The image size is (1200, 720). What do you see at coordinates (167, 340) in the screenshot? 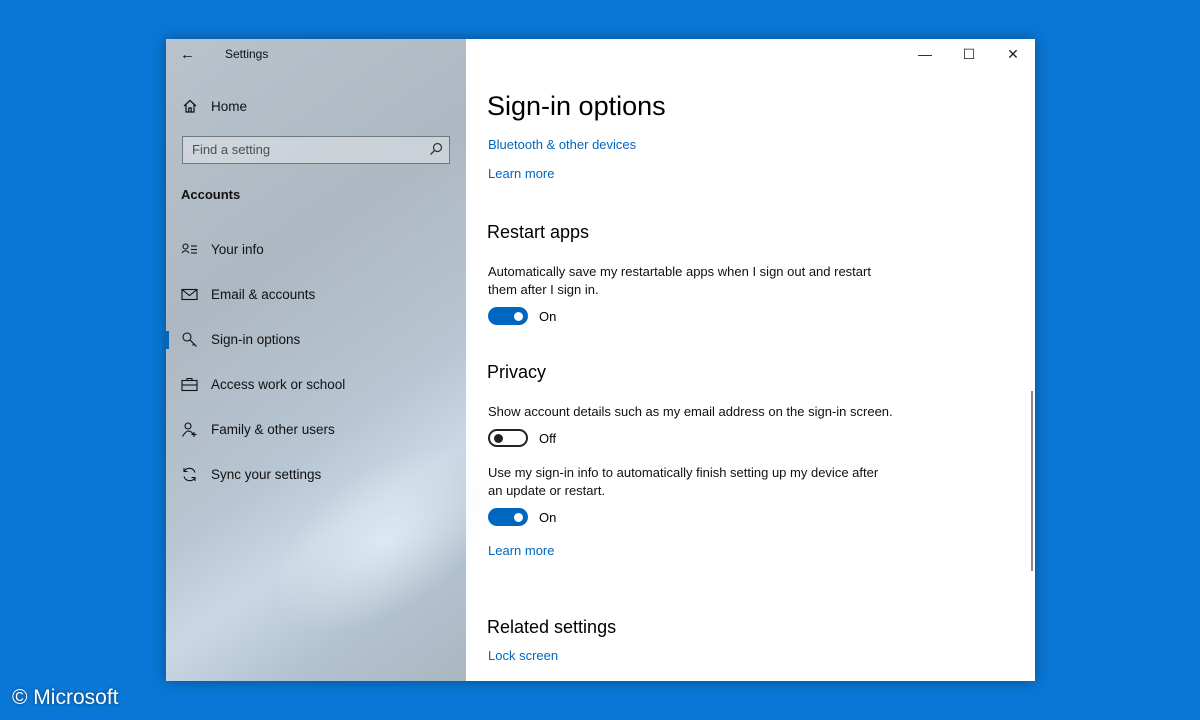
I see `active-indicator` at bounding box center [167, 340].